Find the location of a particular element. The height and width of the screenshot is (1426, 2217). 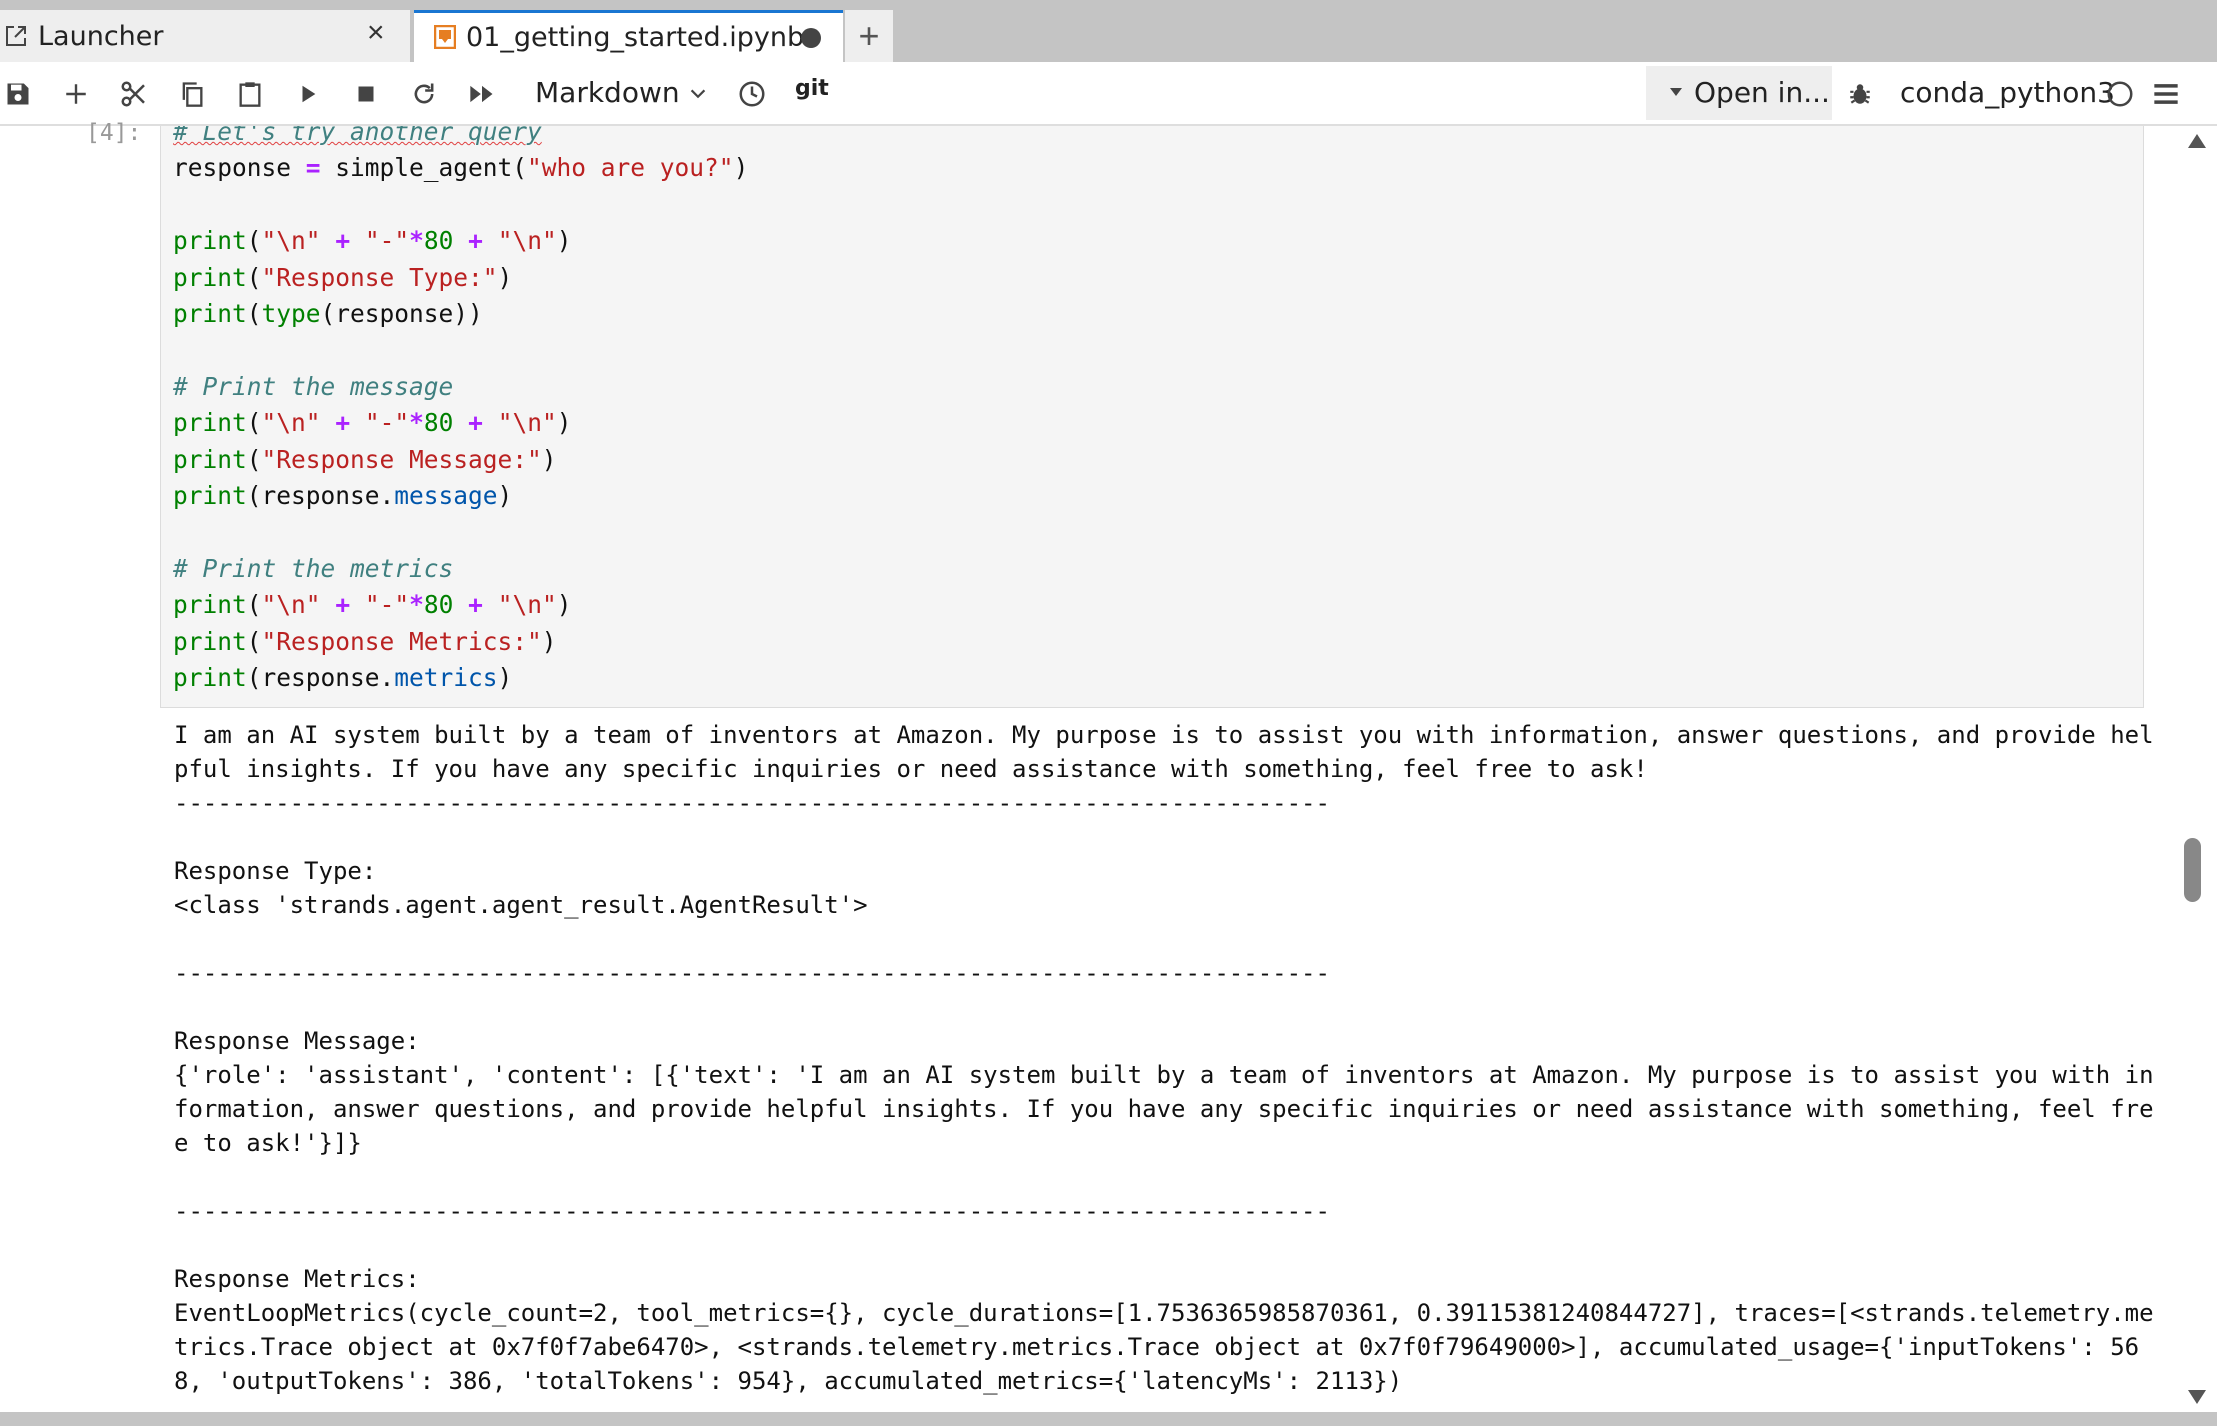

code-line-9: print("\n" + "-"*80 + "\n") is located at coordinates (372, 423).